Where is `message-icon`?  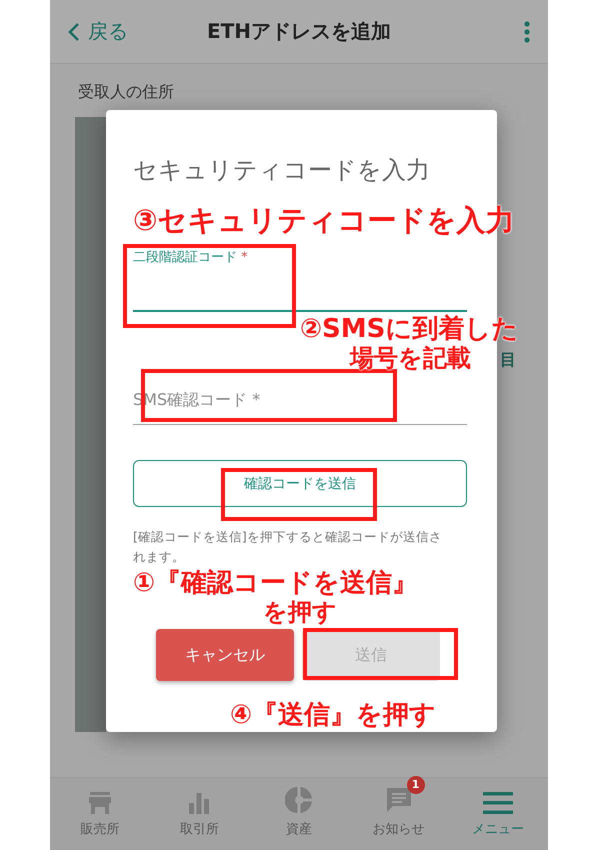 message-icon is located at coordinates (398, 800).